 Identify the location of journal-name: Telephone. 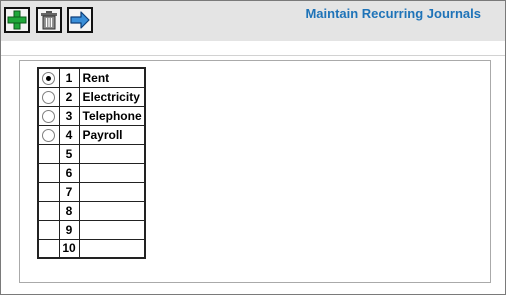
(112, 115).